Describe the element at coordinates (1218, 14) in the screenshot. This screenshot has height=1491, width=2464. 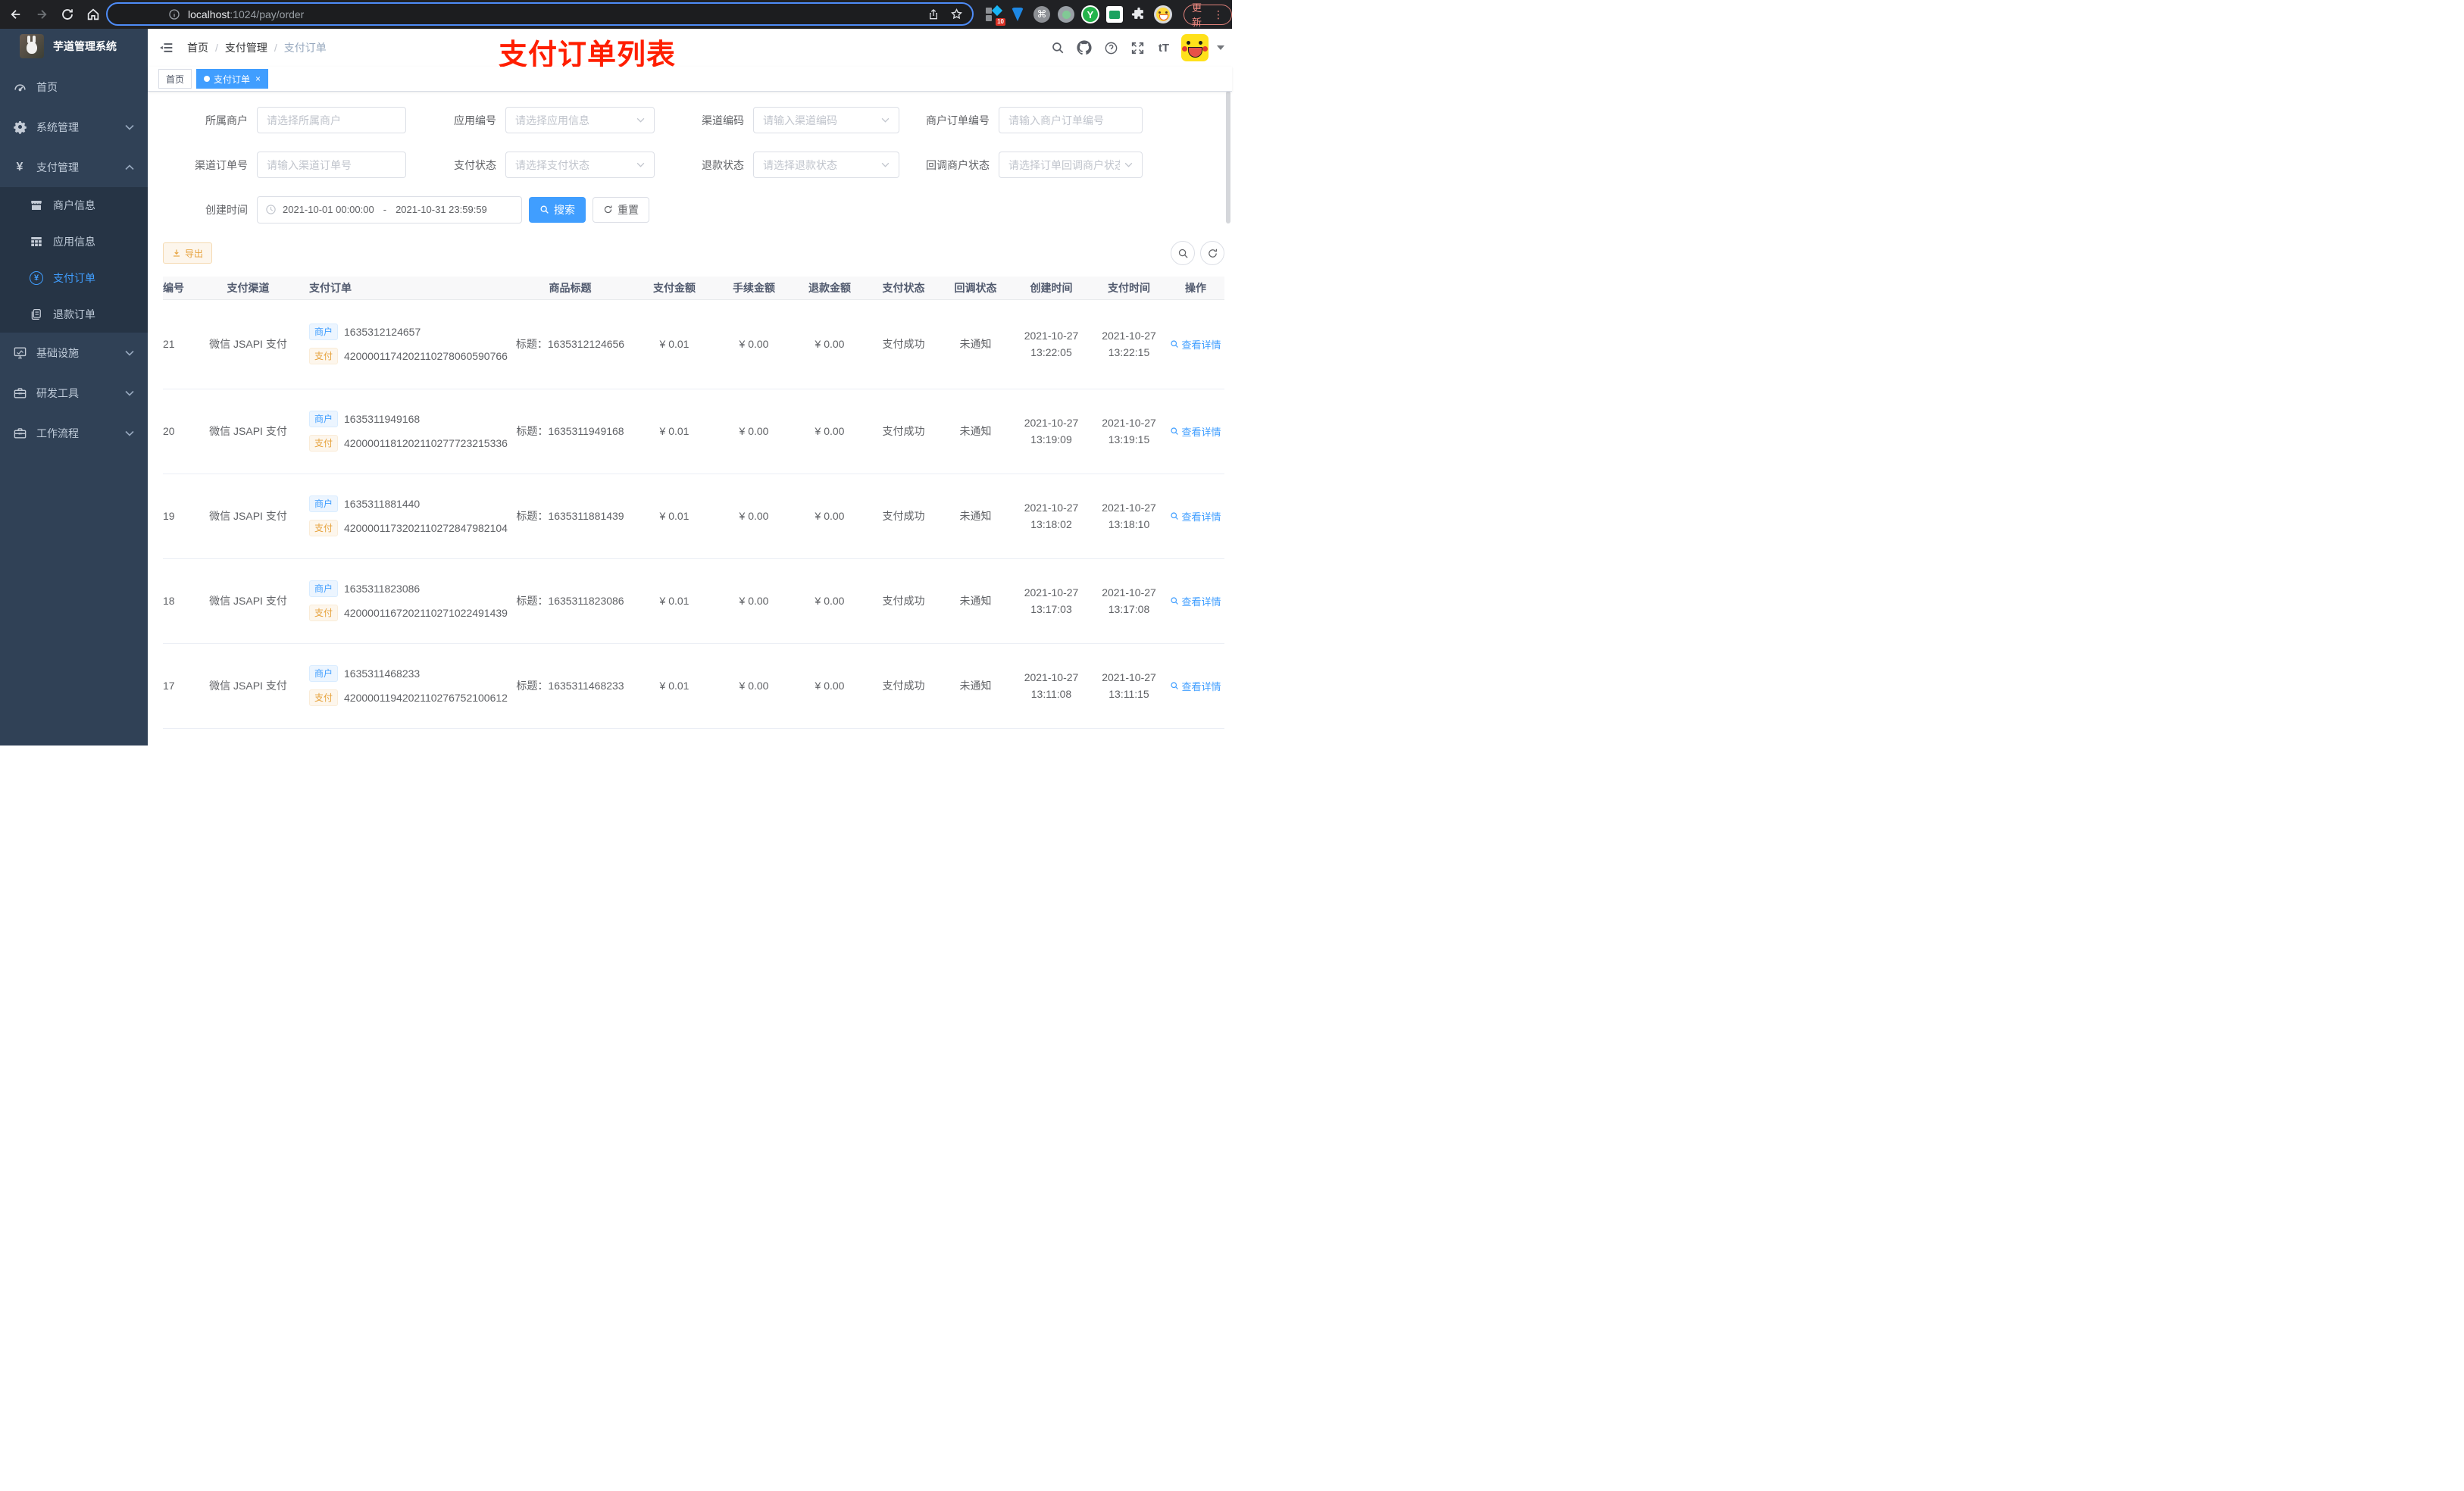
I see `browser-menu-icon: ⋮` at that location.